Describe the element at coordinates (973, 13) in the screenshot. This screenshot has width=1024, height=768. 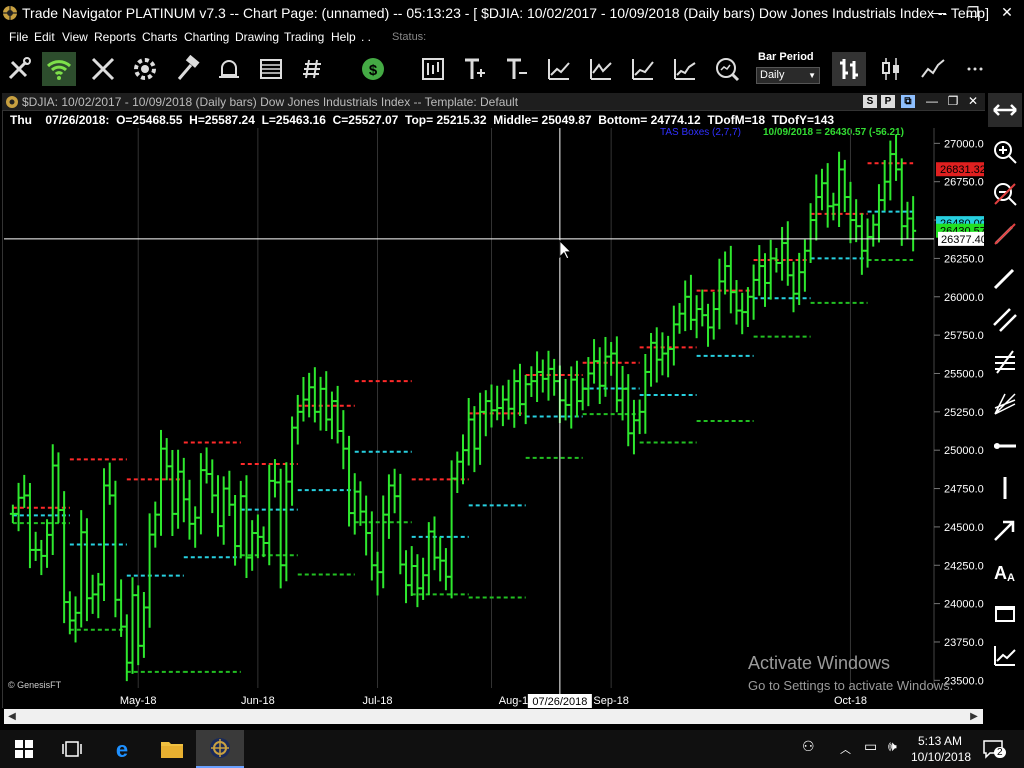
I see `restore-button: ❐` at that location.